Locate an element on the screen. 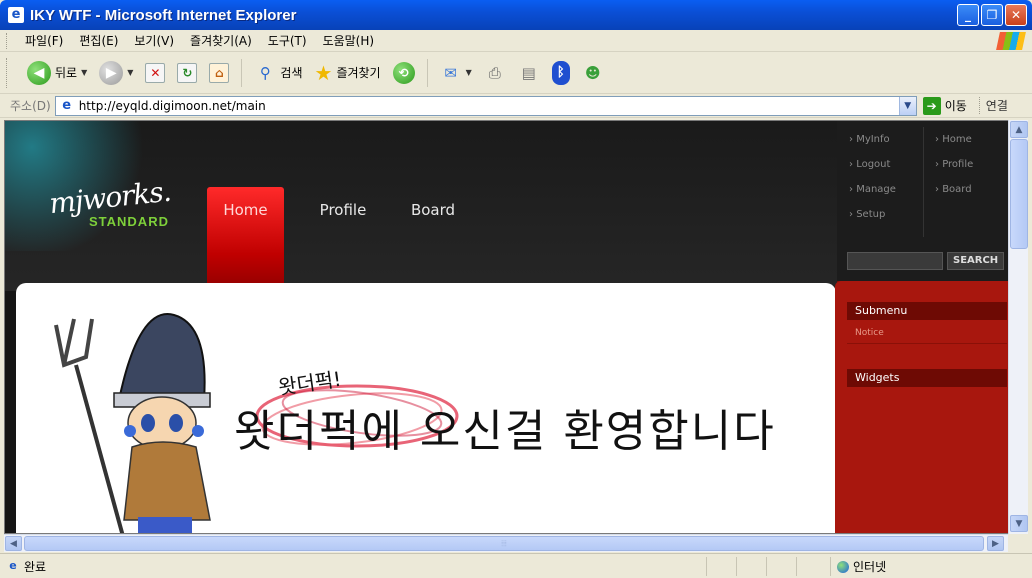 The image size is (1032, 578). back-dropdown-icon: ▼ is located at coordinates (84, 72).